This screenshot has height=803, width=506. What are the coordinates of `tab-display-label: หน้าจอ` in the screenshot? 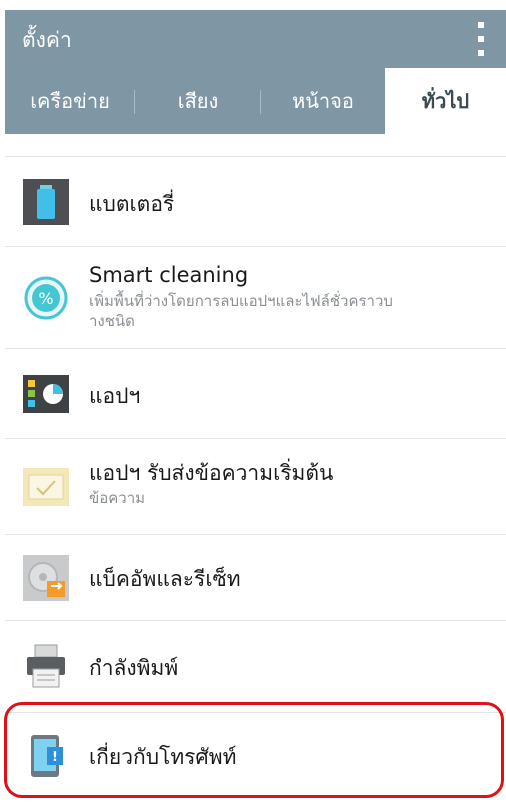 It's located at (323, 101).